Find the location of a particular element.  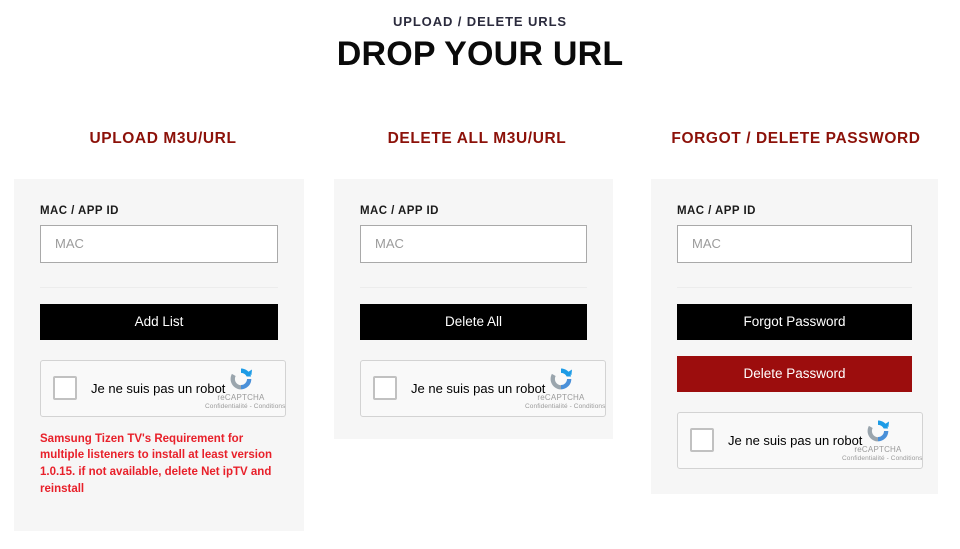

recaptcha-checkbox-upload is located at coordinates (65, 388).